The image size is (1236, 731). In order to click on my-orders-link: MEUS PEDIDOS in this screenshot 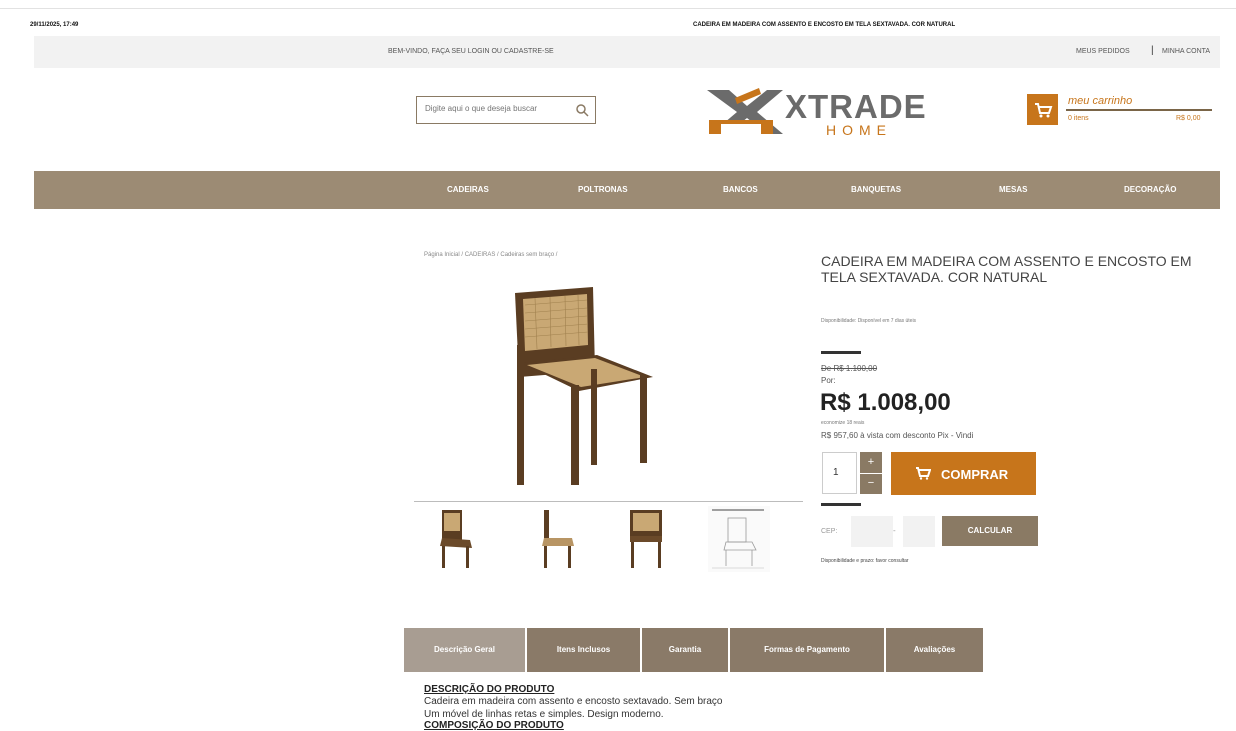, I will do `click(1103, 51)`.